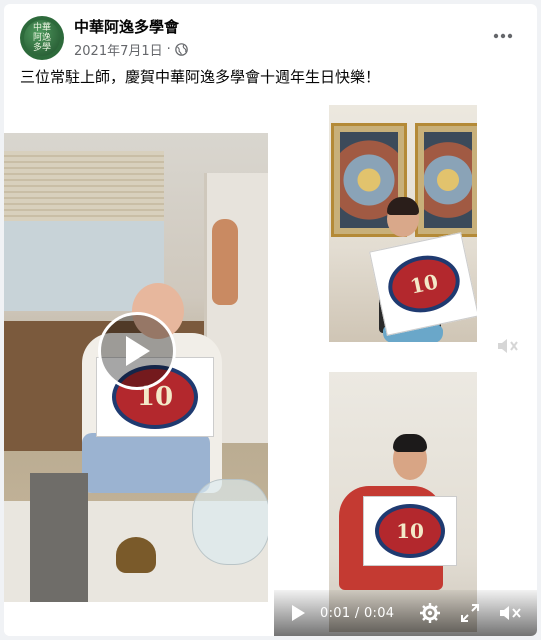 Image resolution: width=541 pixels, height=640 pixels. Describe the element at coordinates (335, 613) in the screenshot. I see `current-time: 0:01` at that location.